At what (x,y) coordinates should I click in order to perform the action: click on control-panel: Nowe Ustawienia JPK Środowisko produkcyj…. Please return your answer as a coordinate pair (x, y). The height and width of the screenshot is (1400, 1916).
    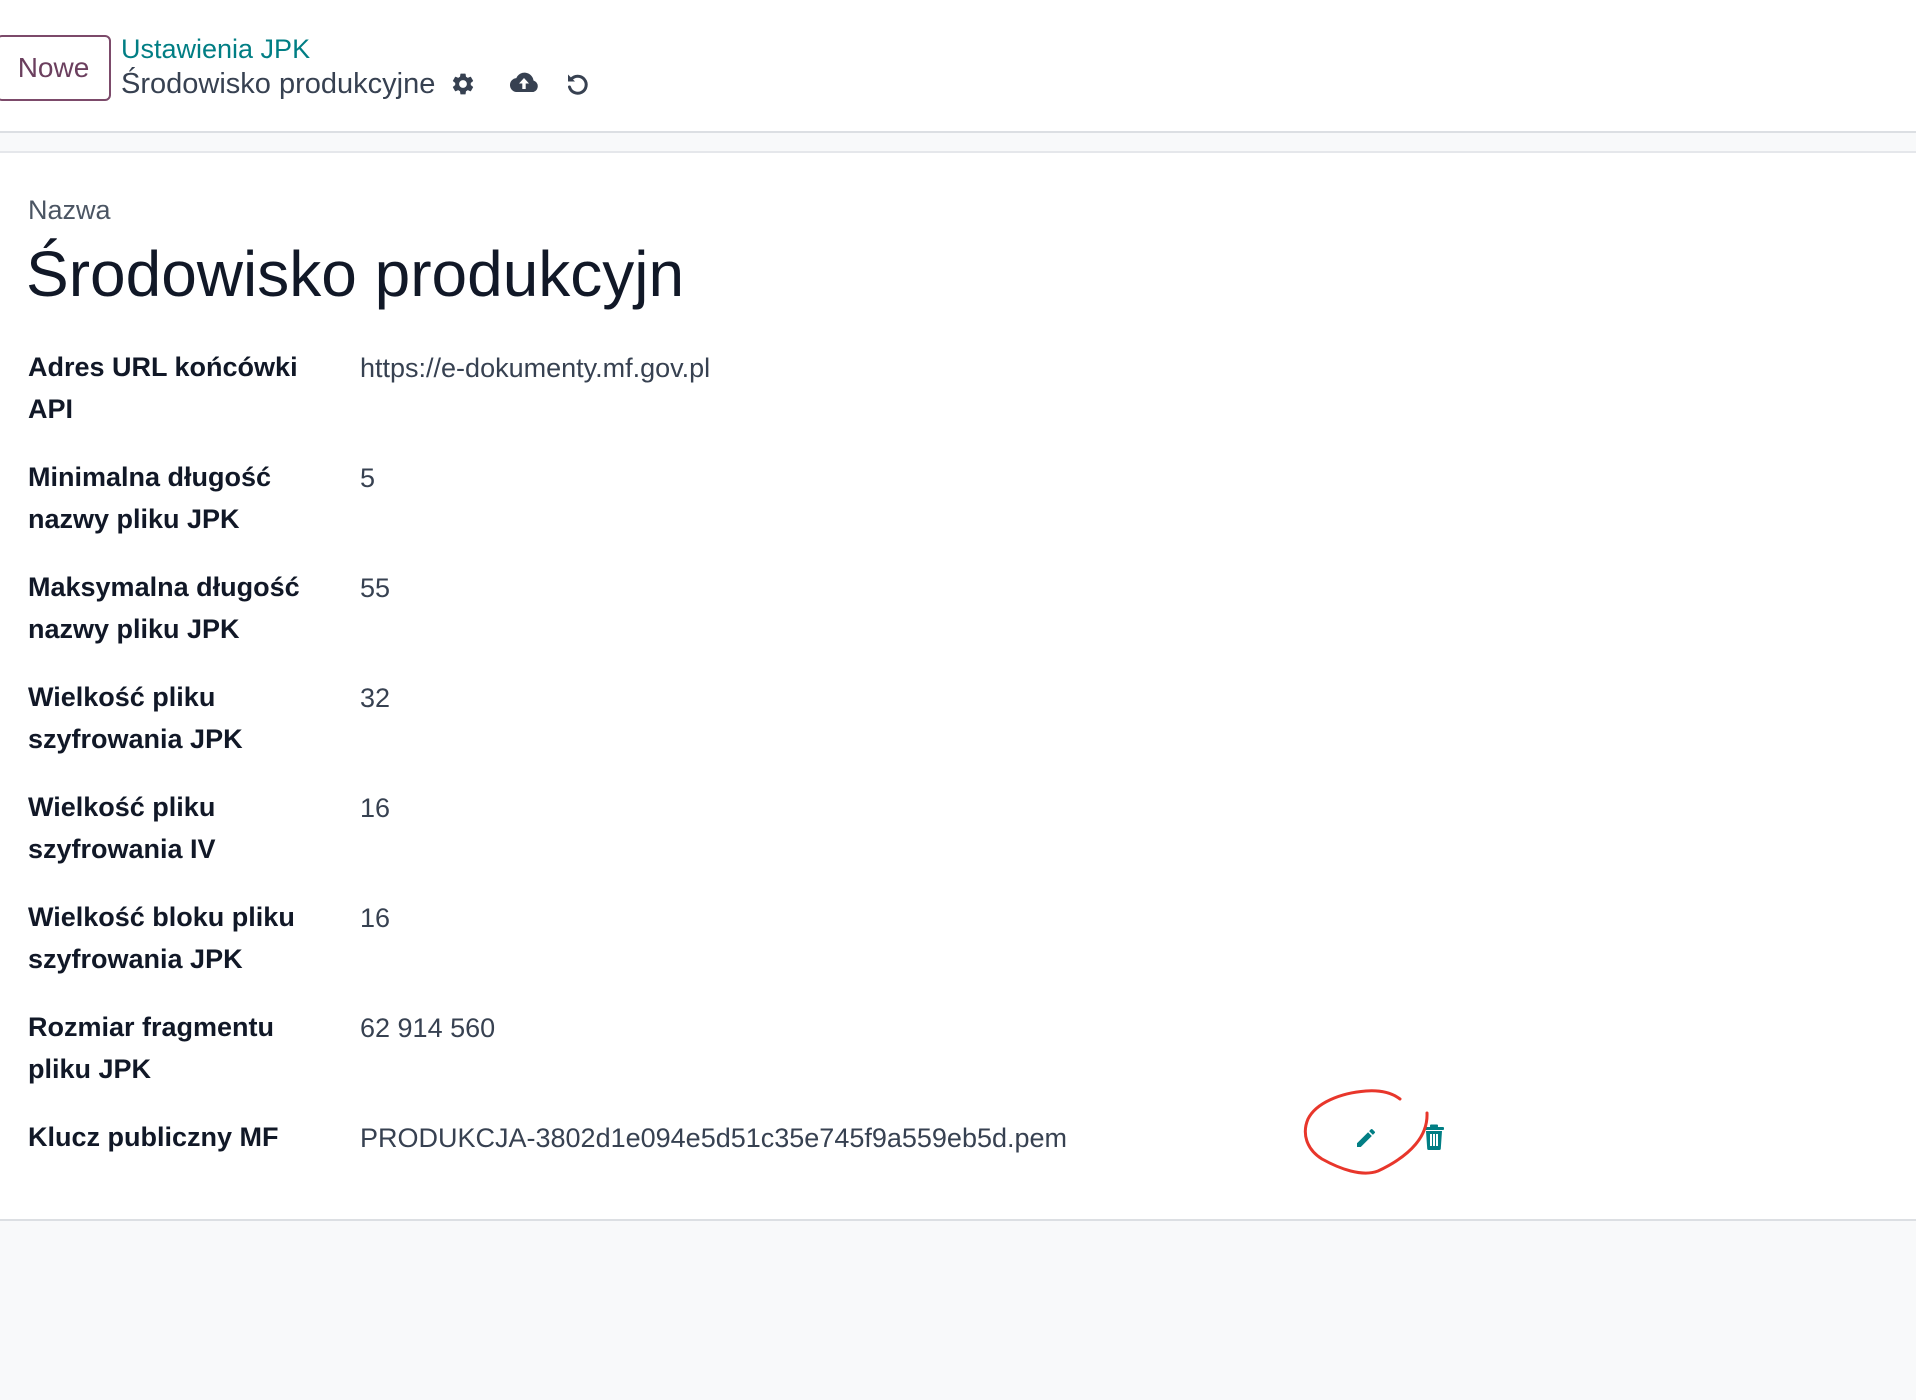
    Looking at the image, I should click on (958, 66).